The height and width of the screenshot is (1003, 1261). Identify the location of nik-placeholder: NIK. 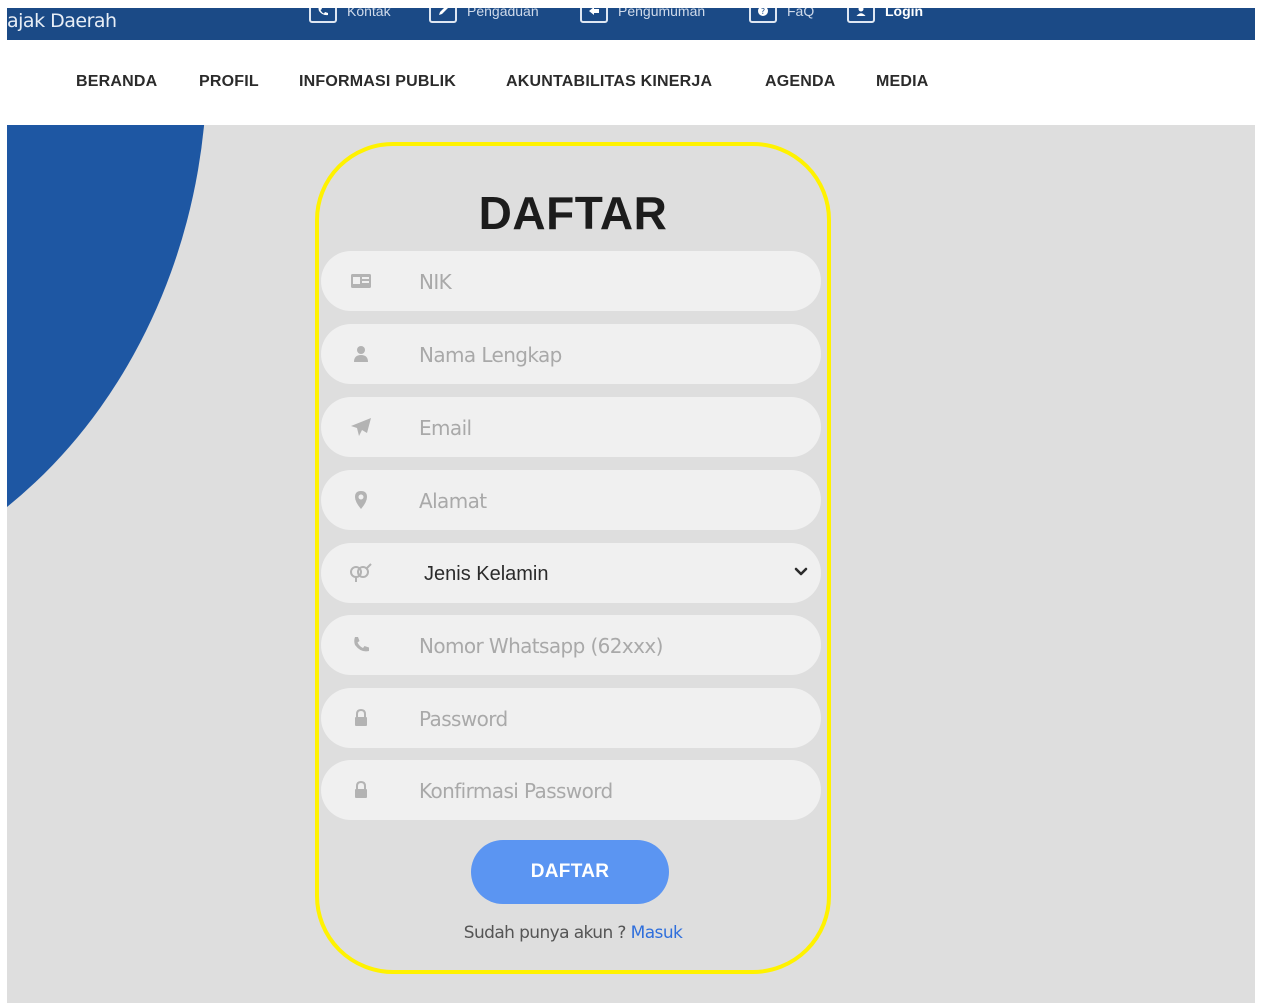
(435, 282).